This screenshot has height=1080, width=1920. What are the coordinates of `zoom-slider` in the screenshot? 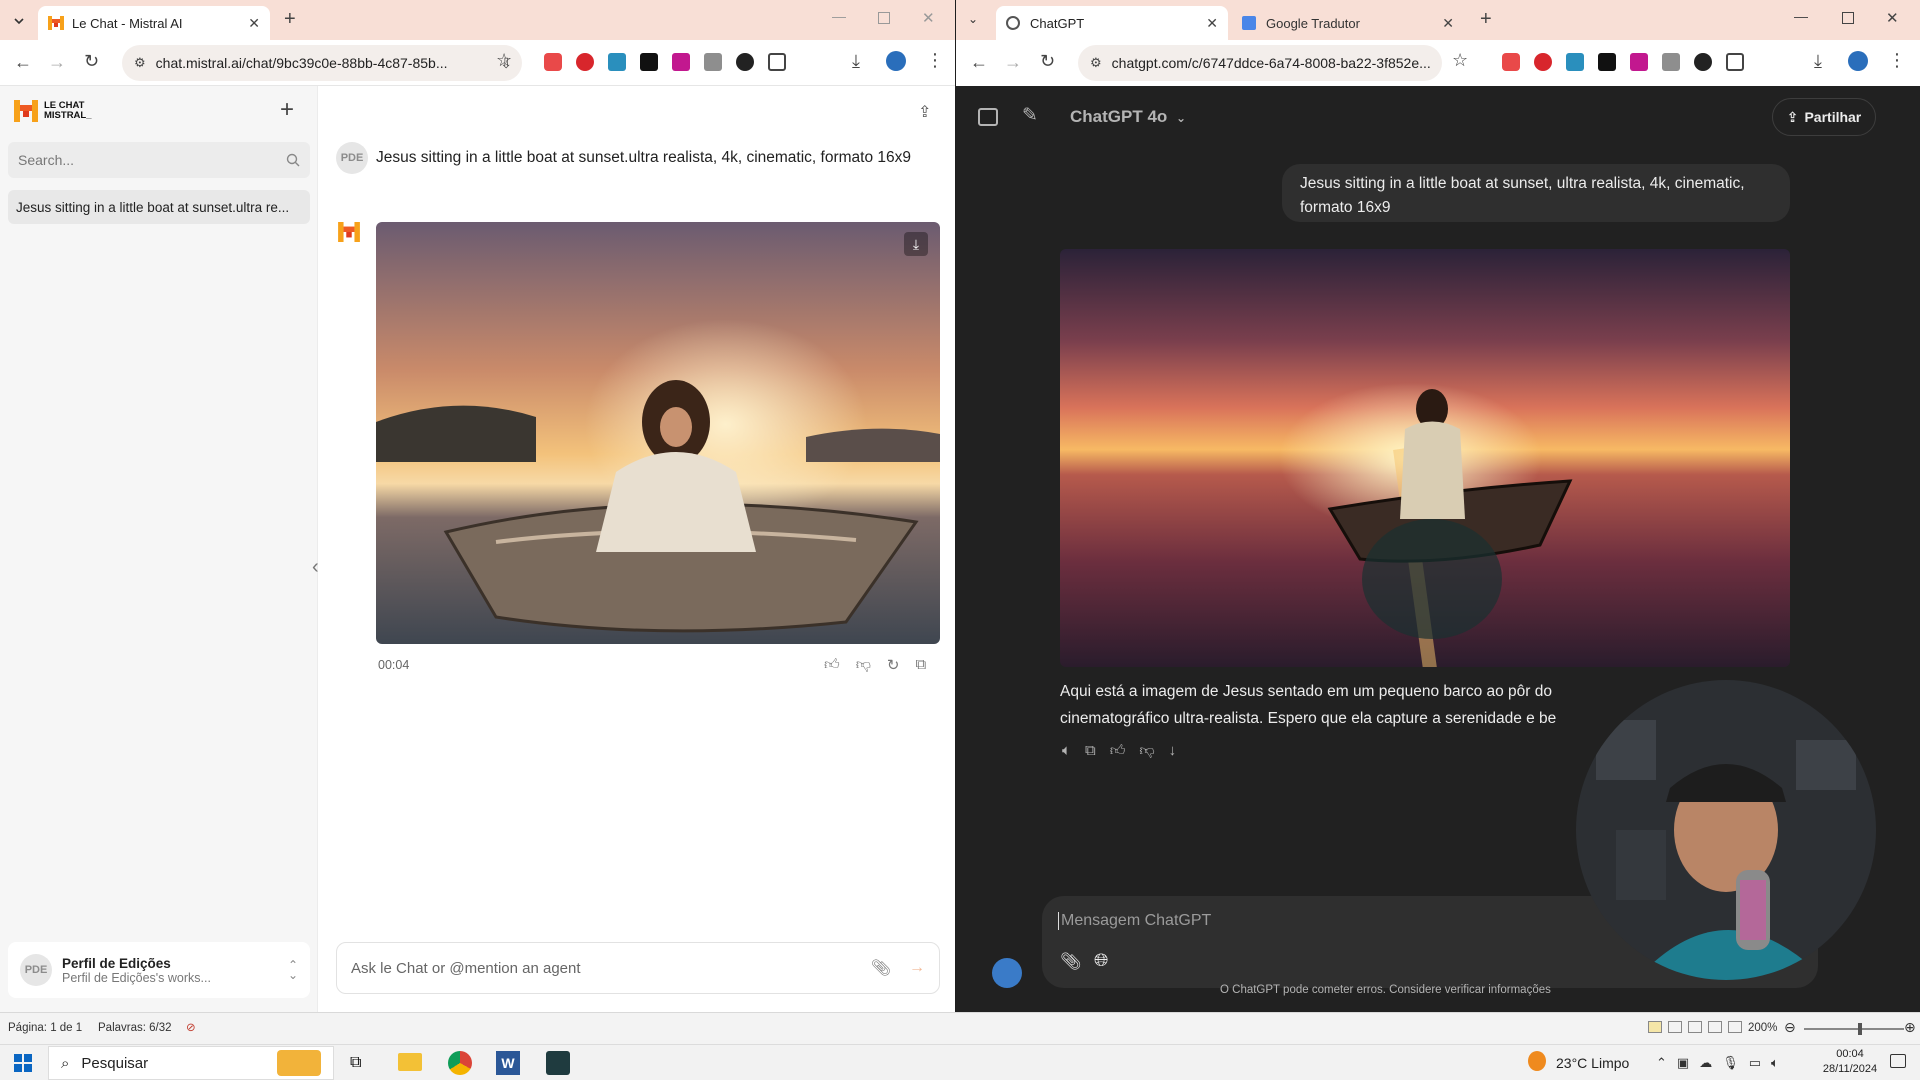 It's located at (1854, 1029).